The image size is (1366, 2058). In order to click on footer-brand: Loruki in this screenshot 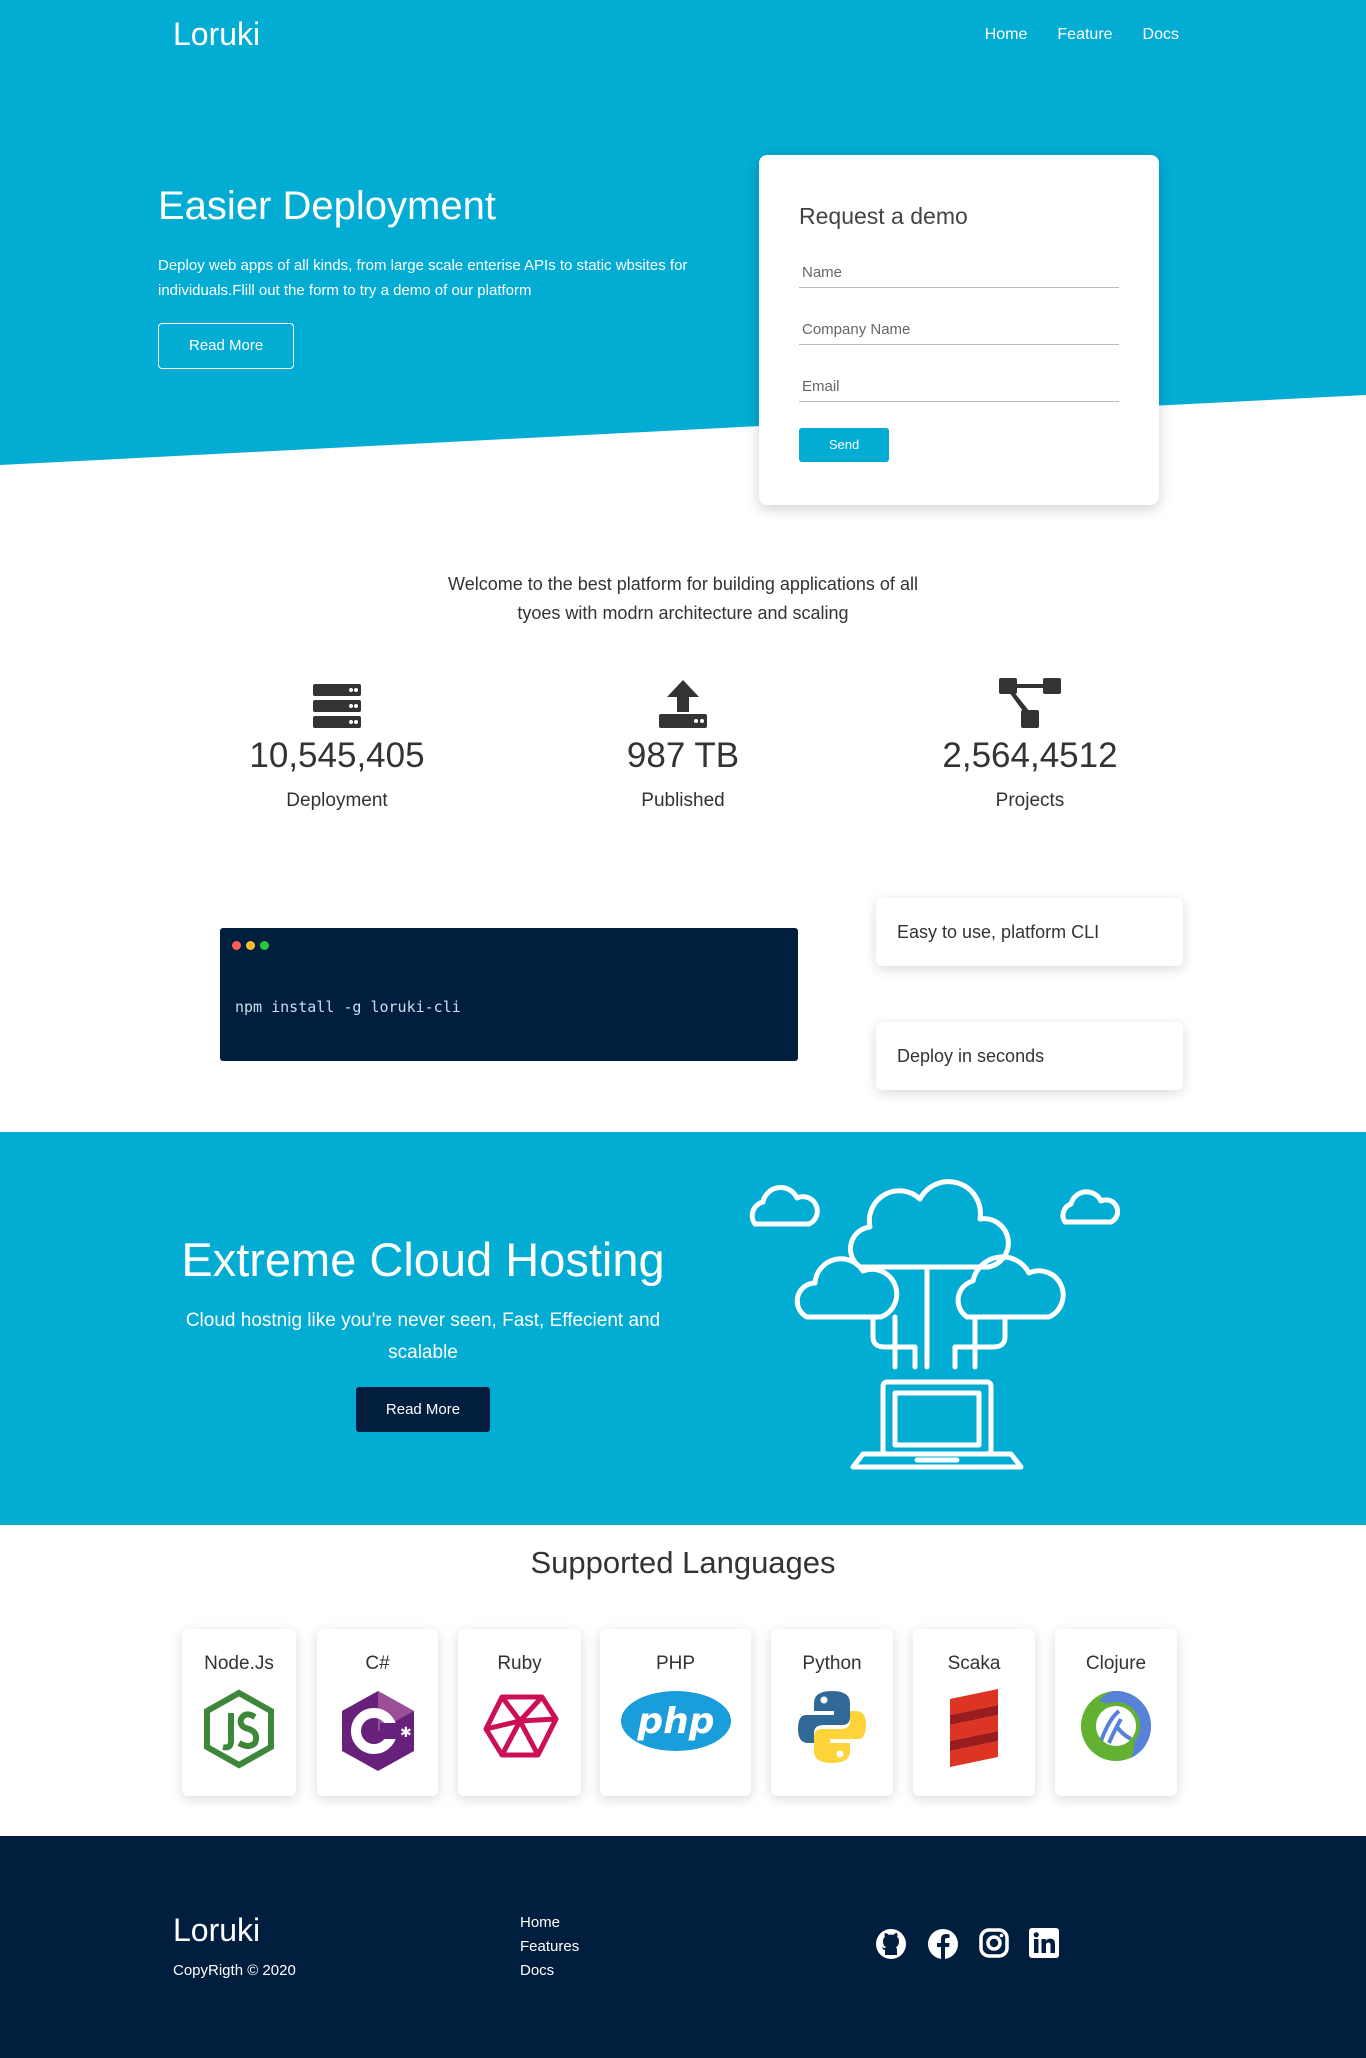, I will do `click(216, 1930)`.